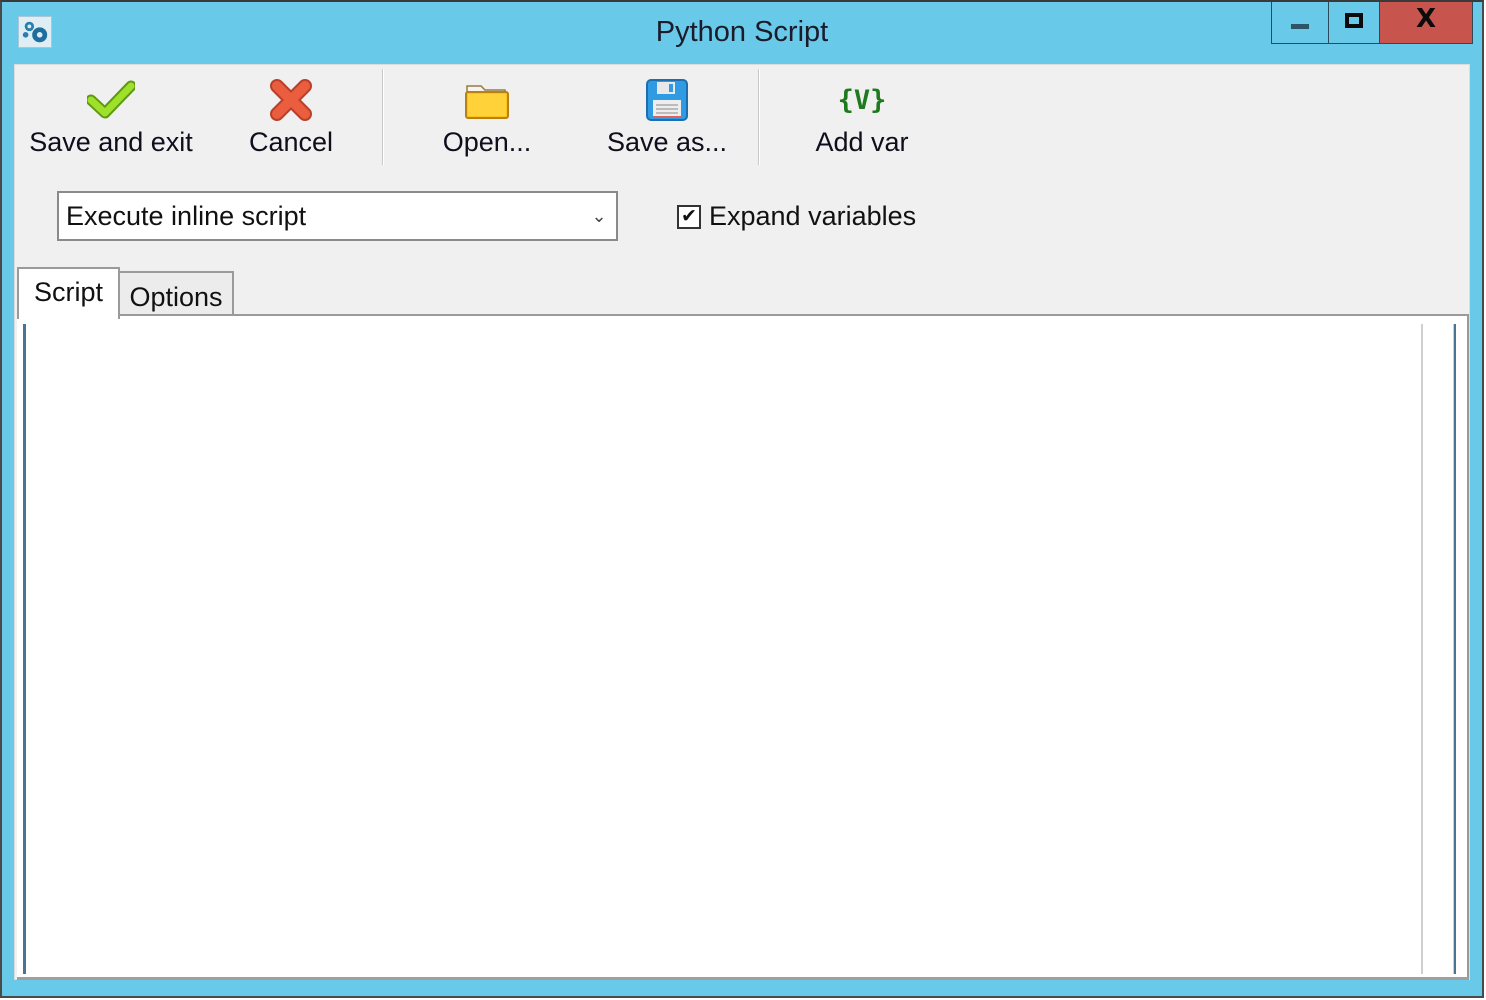 This screenshot has height=1000, width=1486. I want to click on title-bar: Python Script X, so click(742, 33).